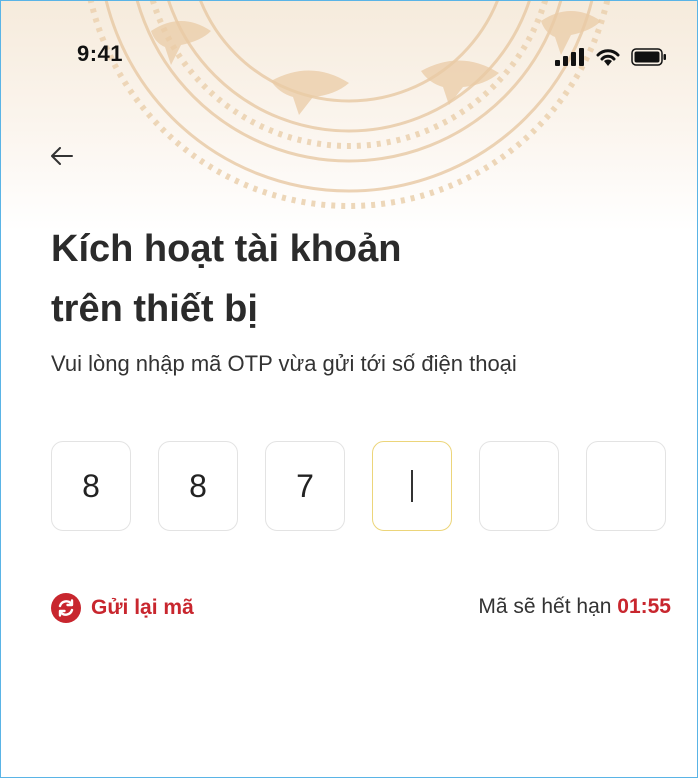 This screenshot has width=698, height=778. What do you see at coordinates (91, 486) in the screenshot?
I see `otp-digit-1: 8` at bounding box center [91, 486].